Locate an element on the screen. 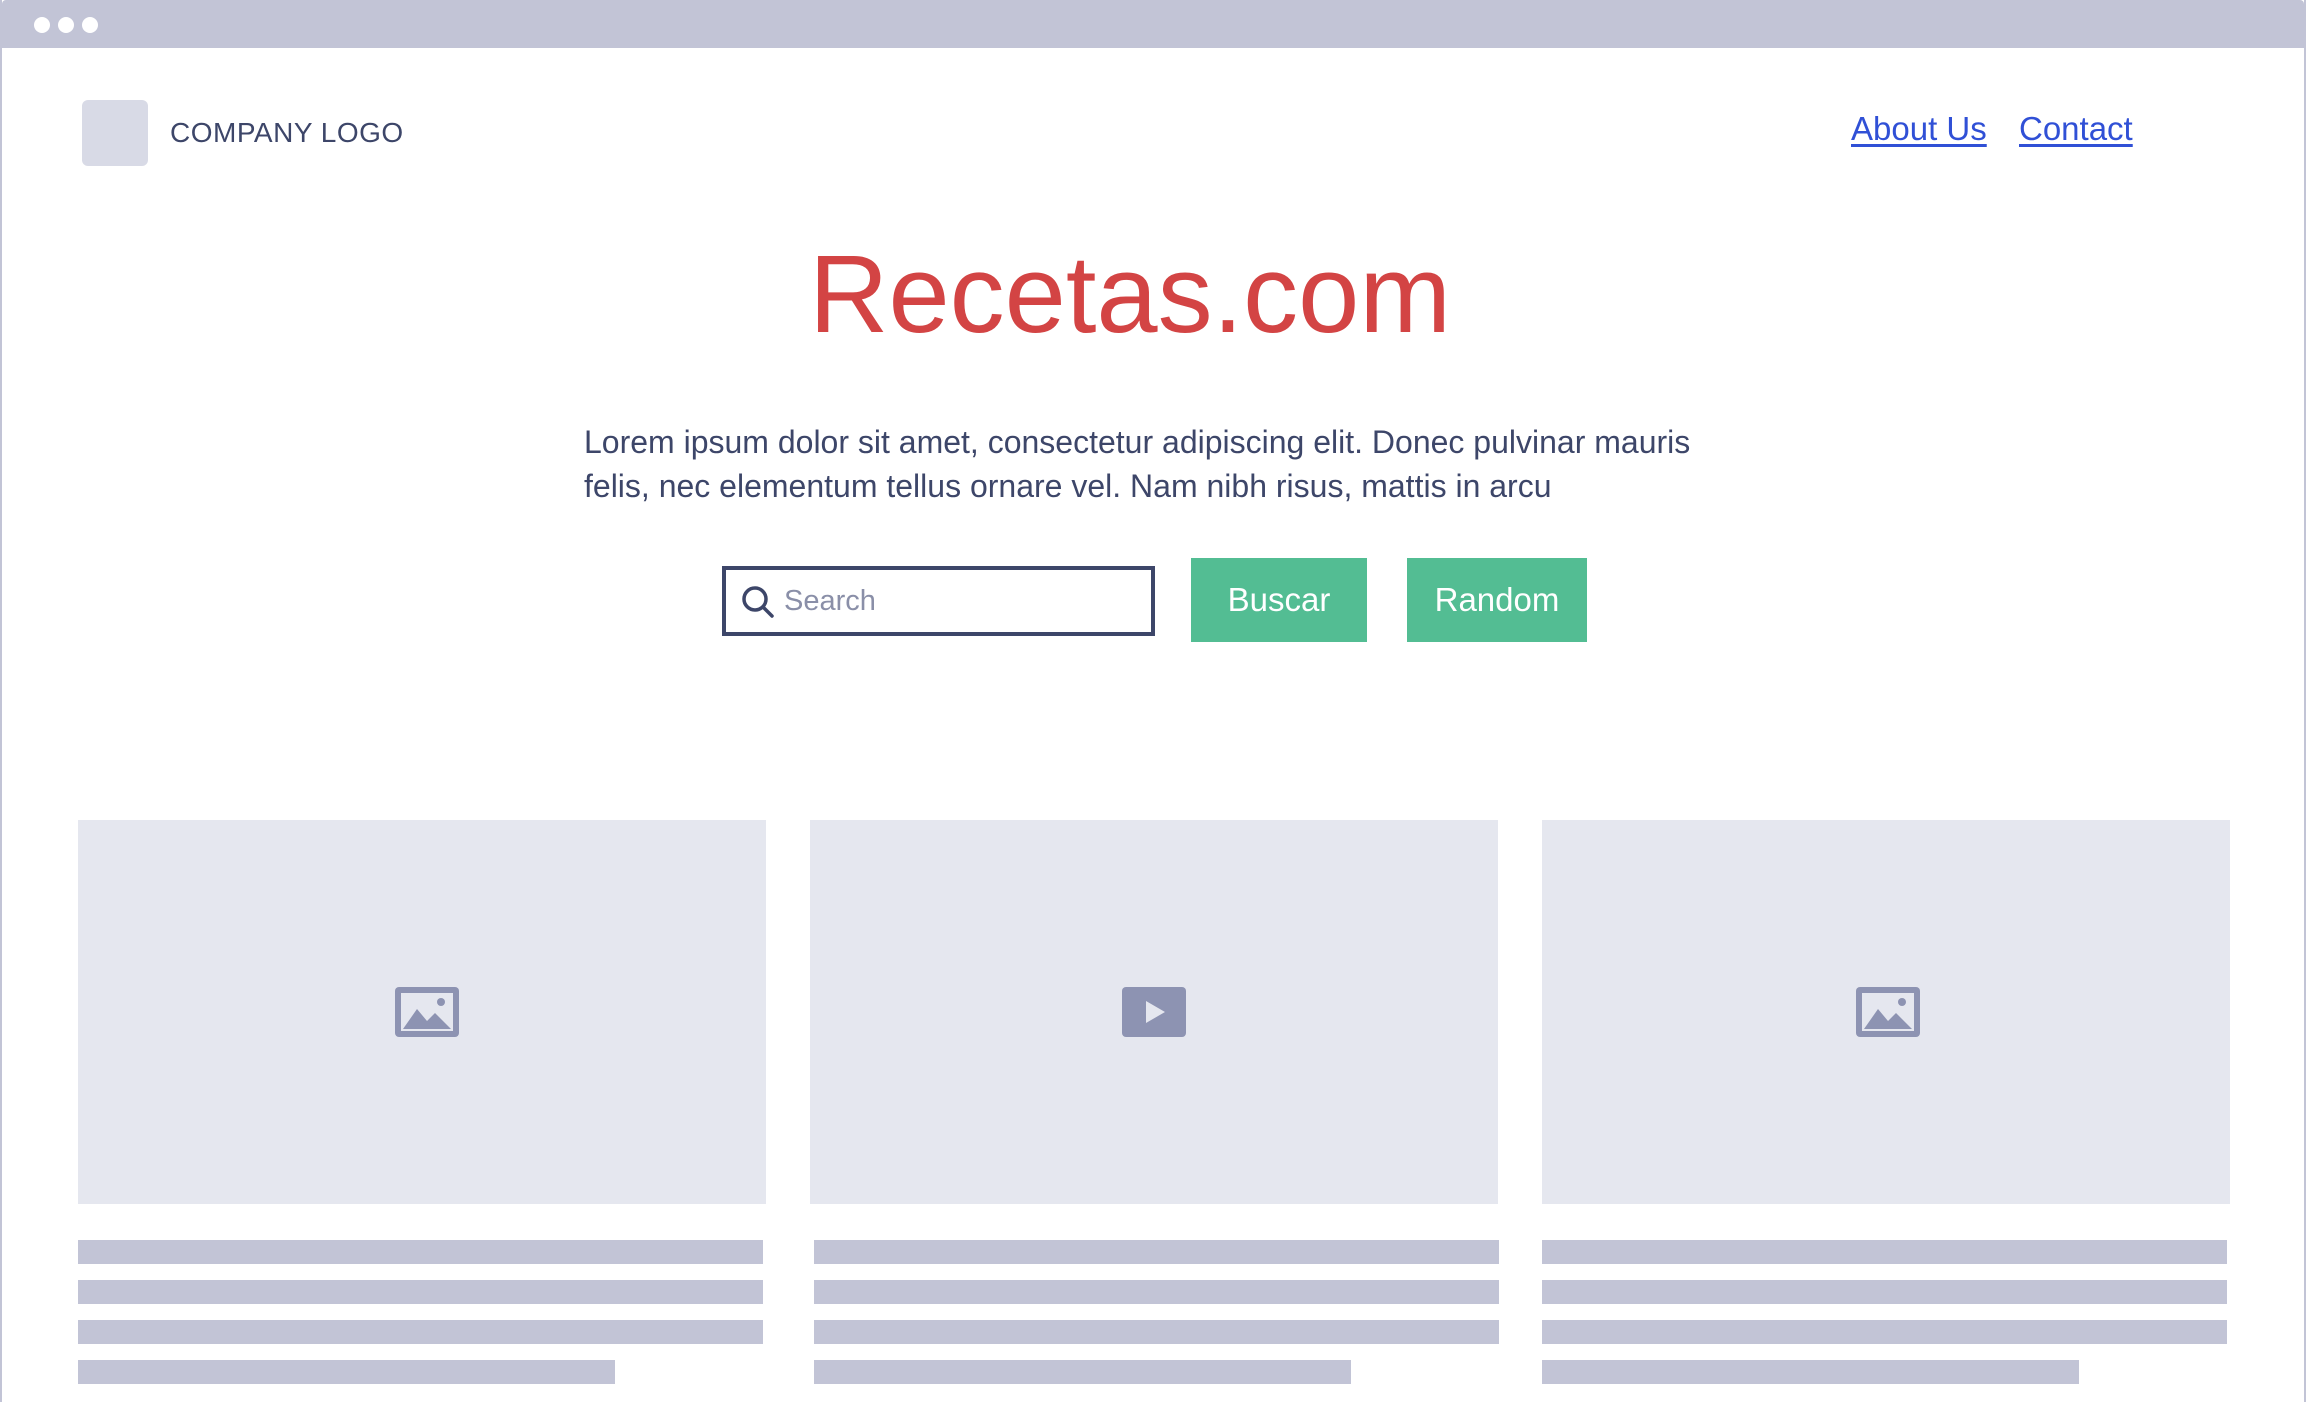 The image size is (2306, 1402). search-box is located at coordinates (938, 601).